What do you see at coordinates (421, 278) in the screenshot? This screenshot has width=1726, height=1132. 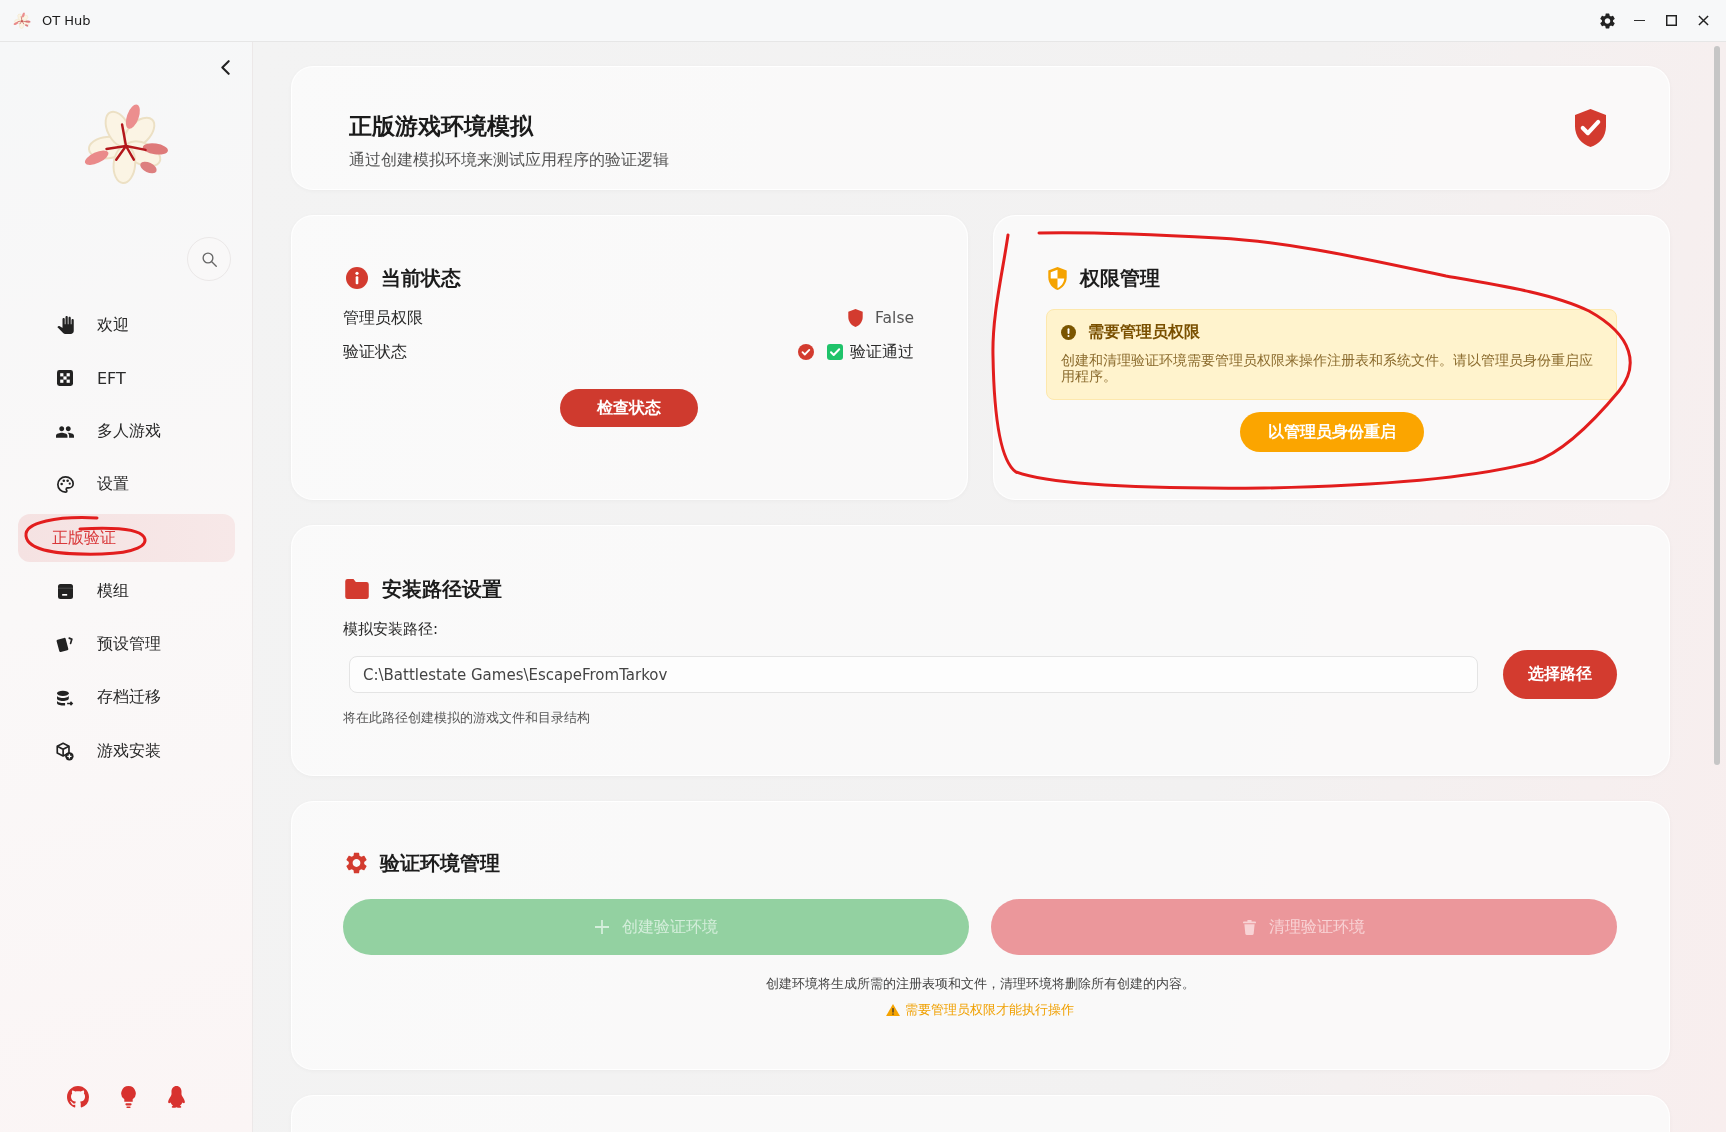 I see `section-title: 当前状态` at bounding box center [421, 278].